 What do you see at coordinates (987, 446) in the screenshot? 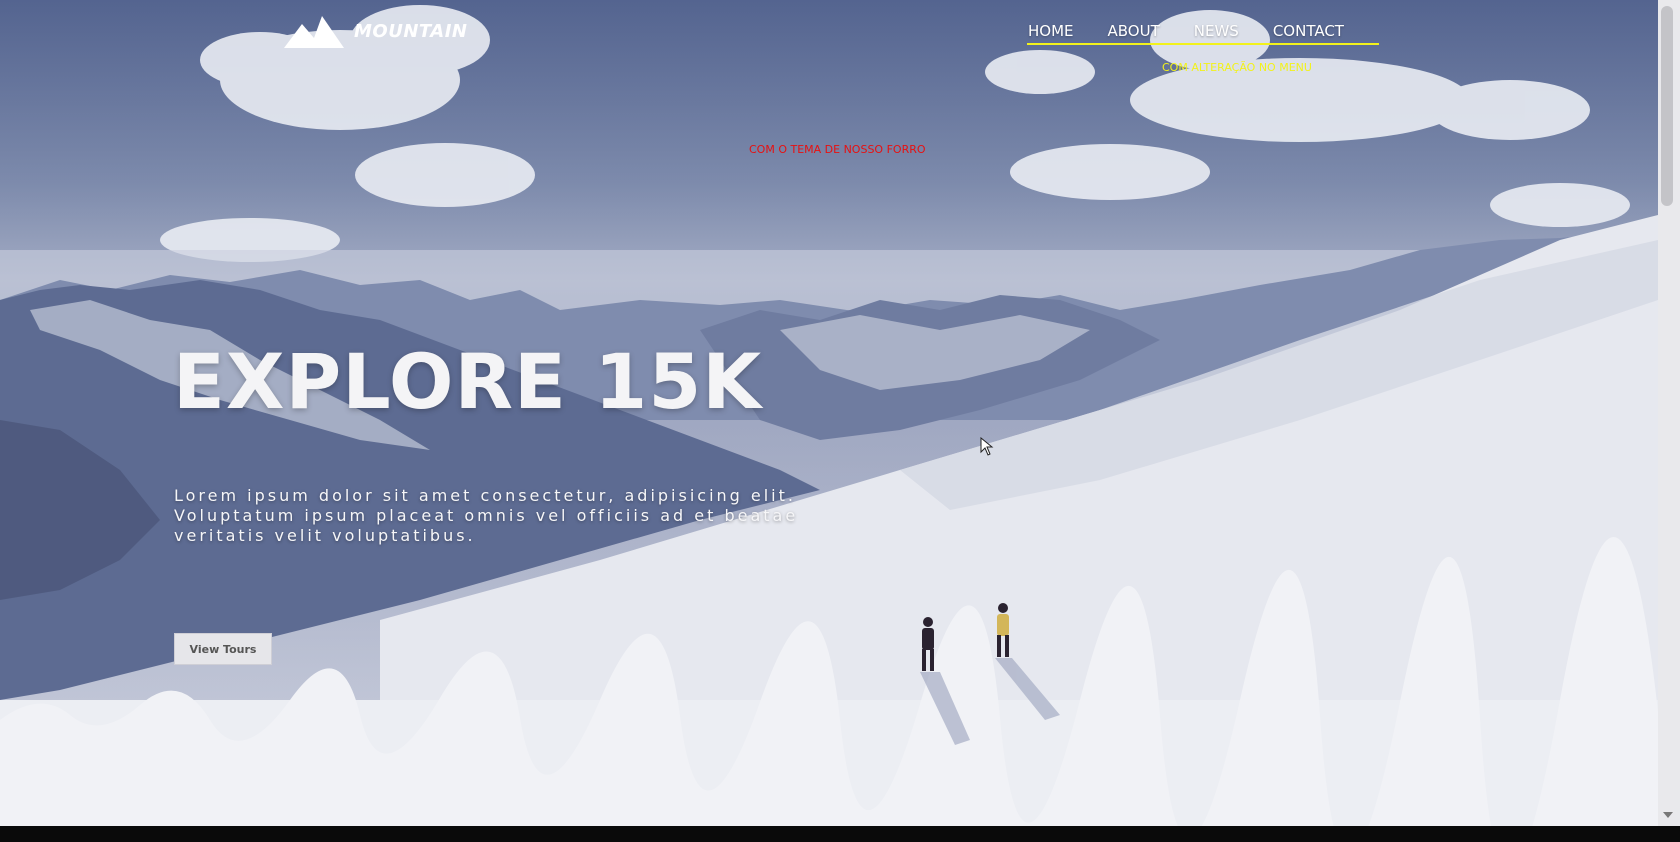
I see `arrow-cursor-icon` at bounding box center [987, 446].